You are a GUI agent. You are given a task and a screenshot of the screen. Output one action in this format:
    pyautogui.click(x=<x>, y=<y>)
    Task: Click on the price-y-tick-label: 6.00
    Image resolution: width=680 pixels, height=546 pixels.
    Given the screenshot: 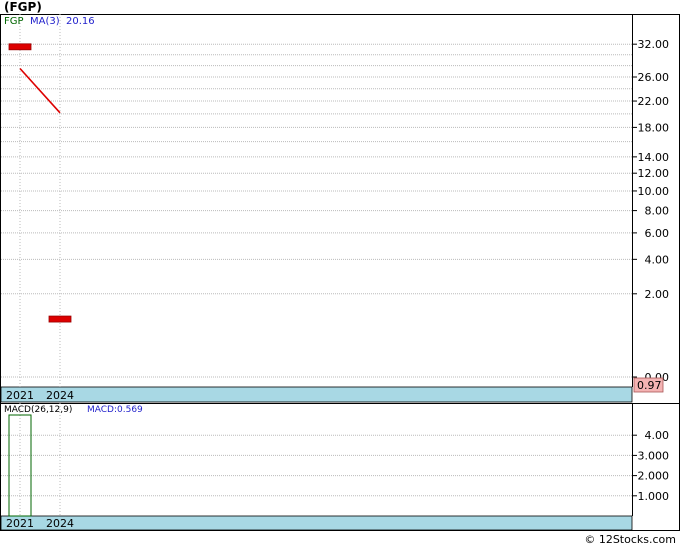 What is the action you would take?
    pyautogui.click(x=657, y=233)
    